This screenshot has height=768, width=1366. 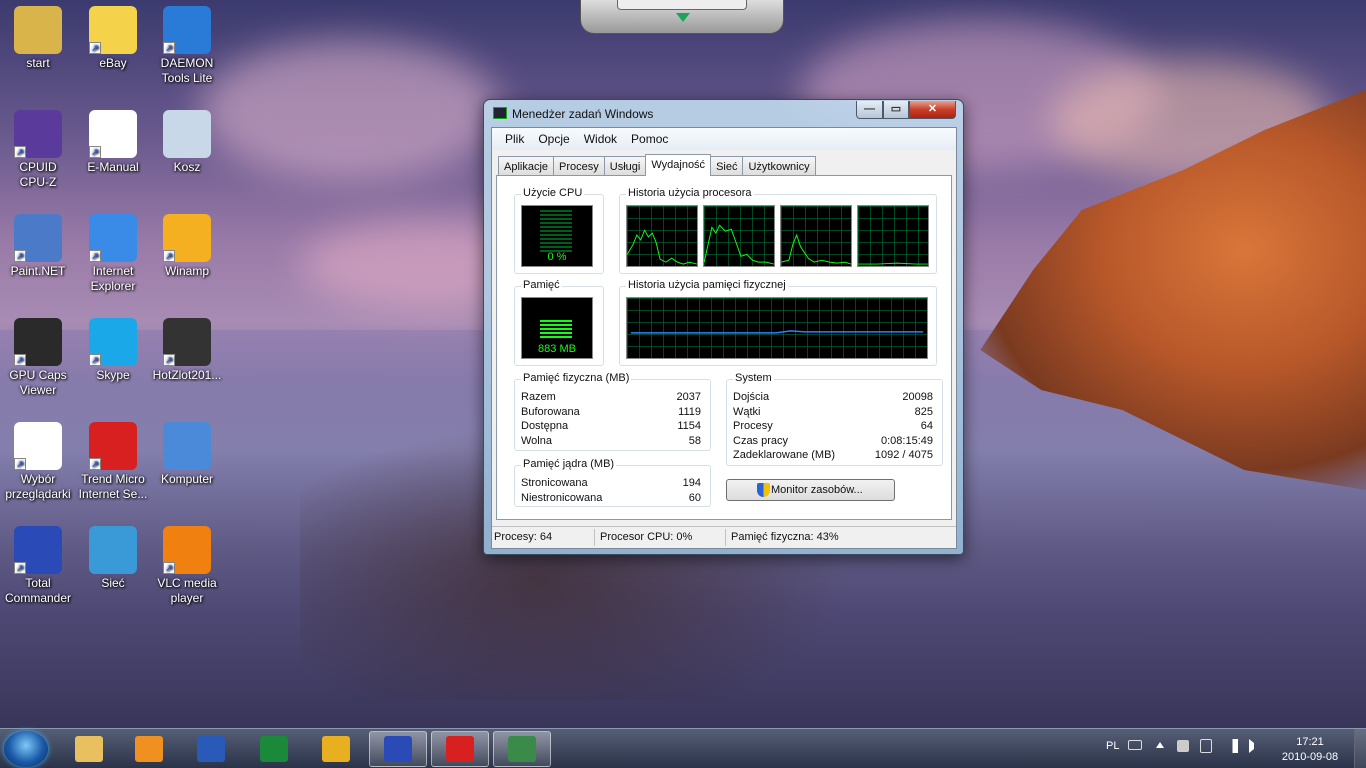 What do you see at coordinates (187, 566) in the screenshot?
I see `desktop-icon-vlc: ↗ VLC media player` at bounding box center [187, 566].